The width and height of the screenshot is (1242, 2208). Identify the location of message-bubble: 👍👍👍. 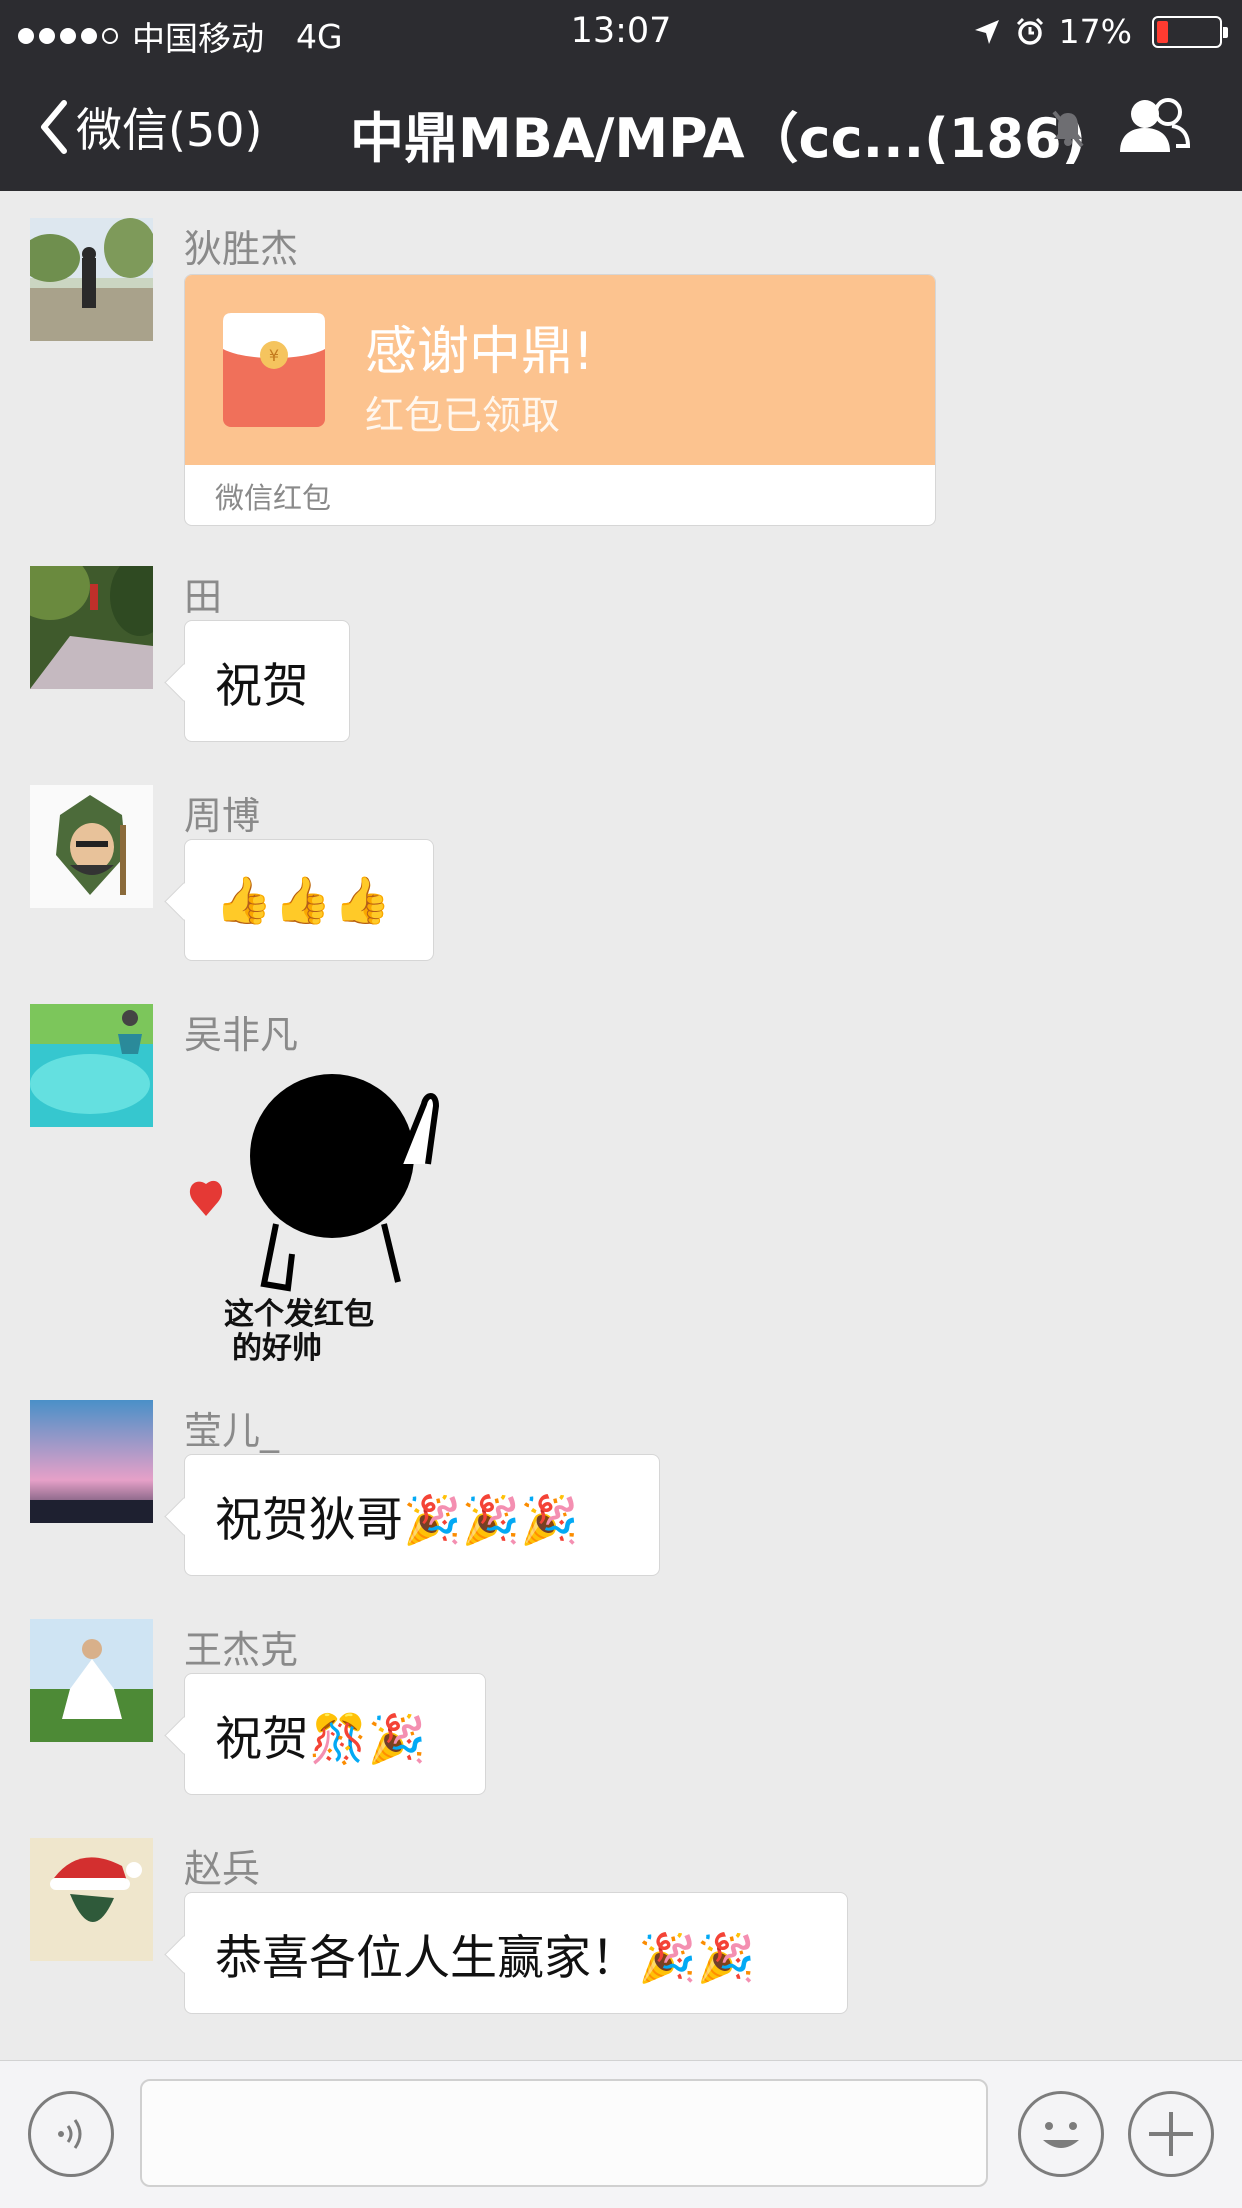
(309, 900).